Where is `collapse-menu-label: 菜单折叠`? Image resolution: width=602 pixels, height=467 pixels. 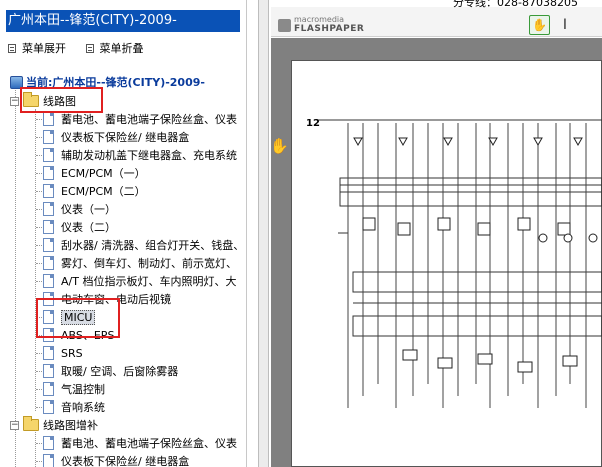
collapse-menu-label: 菜单折叠 is located at coordinates (121, 48).